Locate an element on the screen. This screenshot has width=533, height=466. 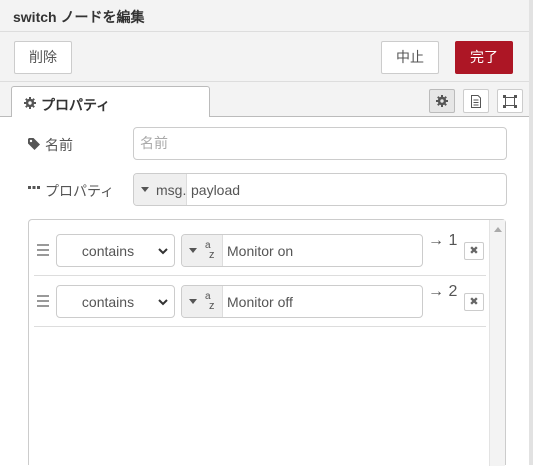
output-port-label: → 1 is located at coordinates (443, 240).